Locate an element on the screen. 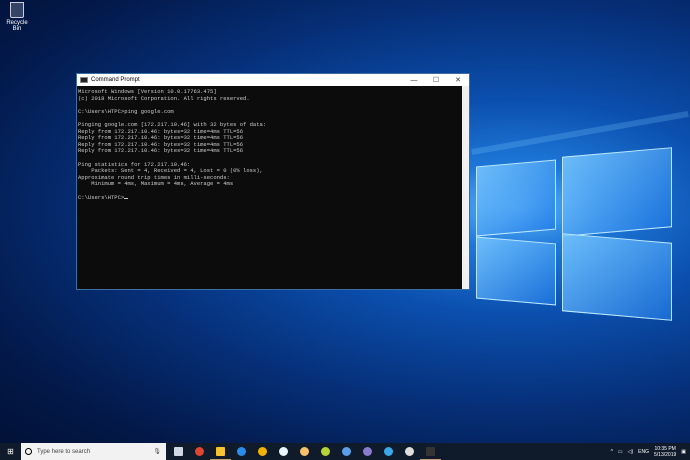 The image size is (690, 460). taskbar-app-yellow is located at coordinates (262, 451).